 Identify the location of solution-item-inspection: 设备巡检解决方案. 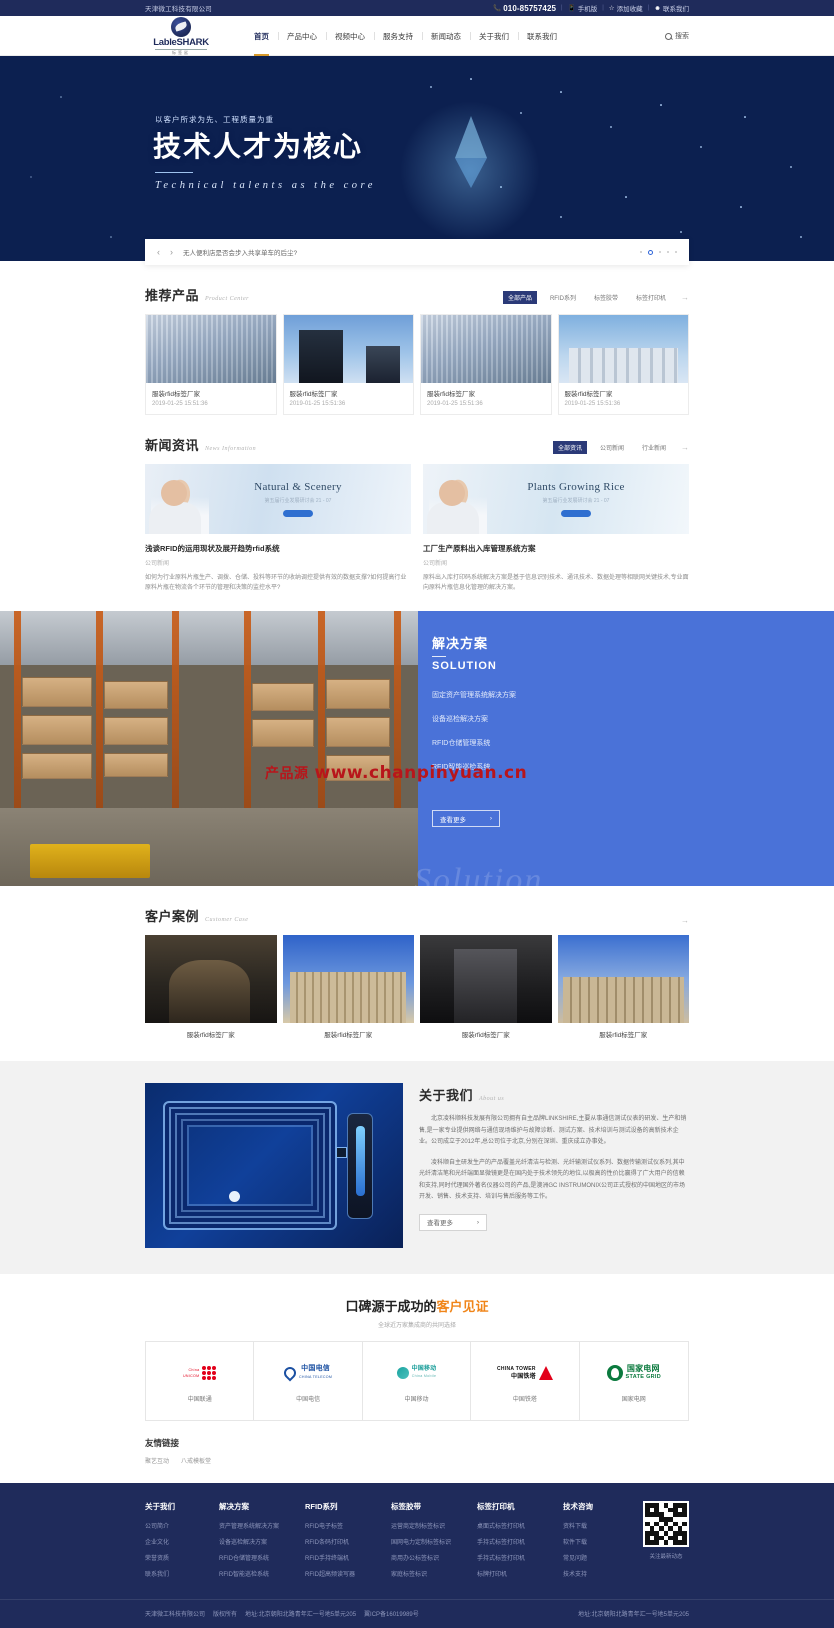
(633, 719).